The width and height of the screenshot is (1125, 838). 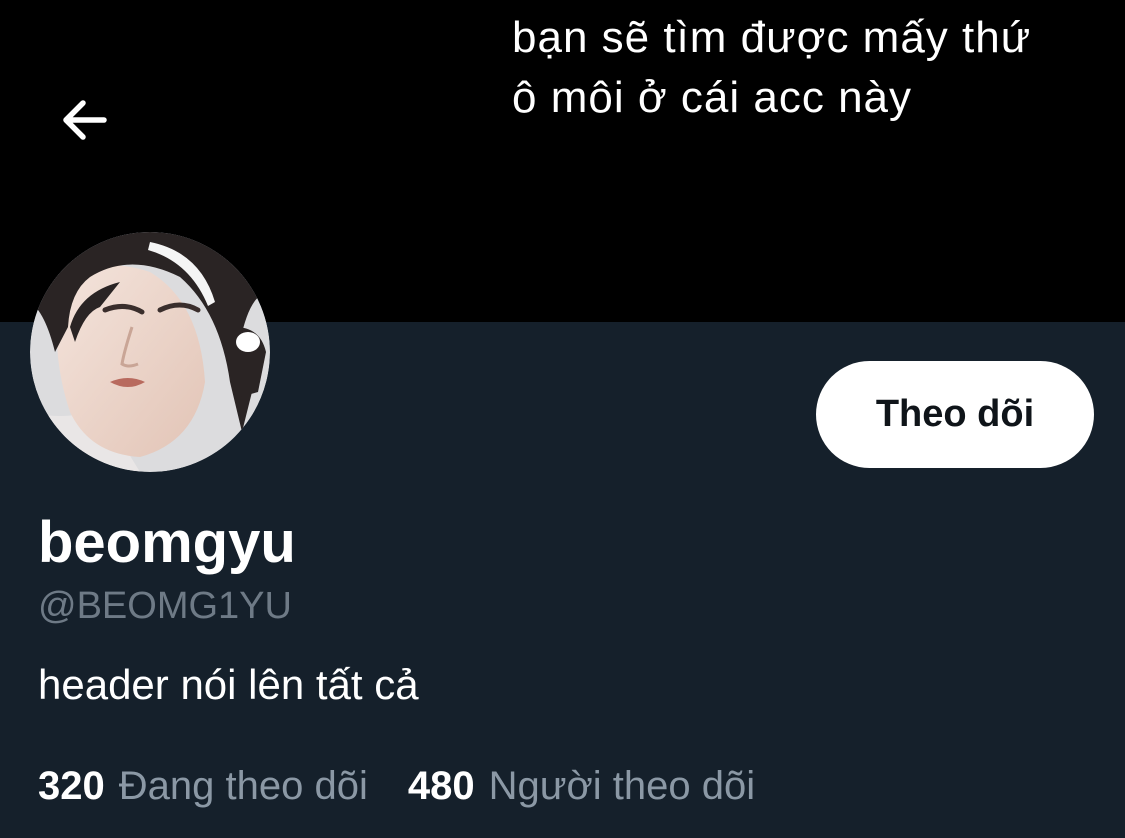 What do you see at coordinates (243, 786) in the screenshot?
I see `following-label: Đang theo dõi` at bounding box center [243, 786].